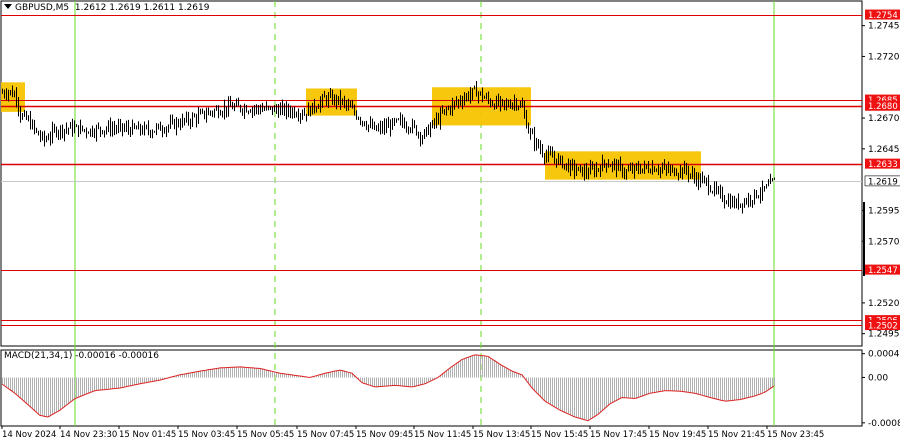  Describe the element at coordinates (331, 102) in the screenshot. I see `highlight-box` at that location.